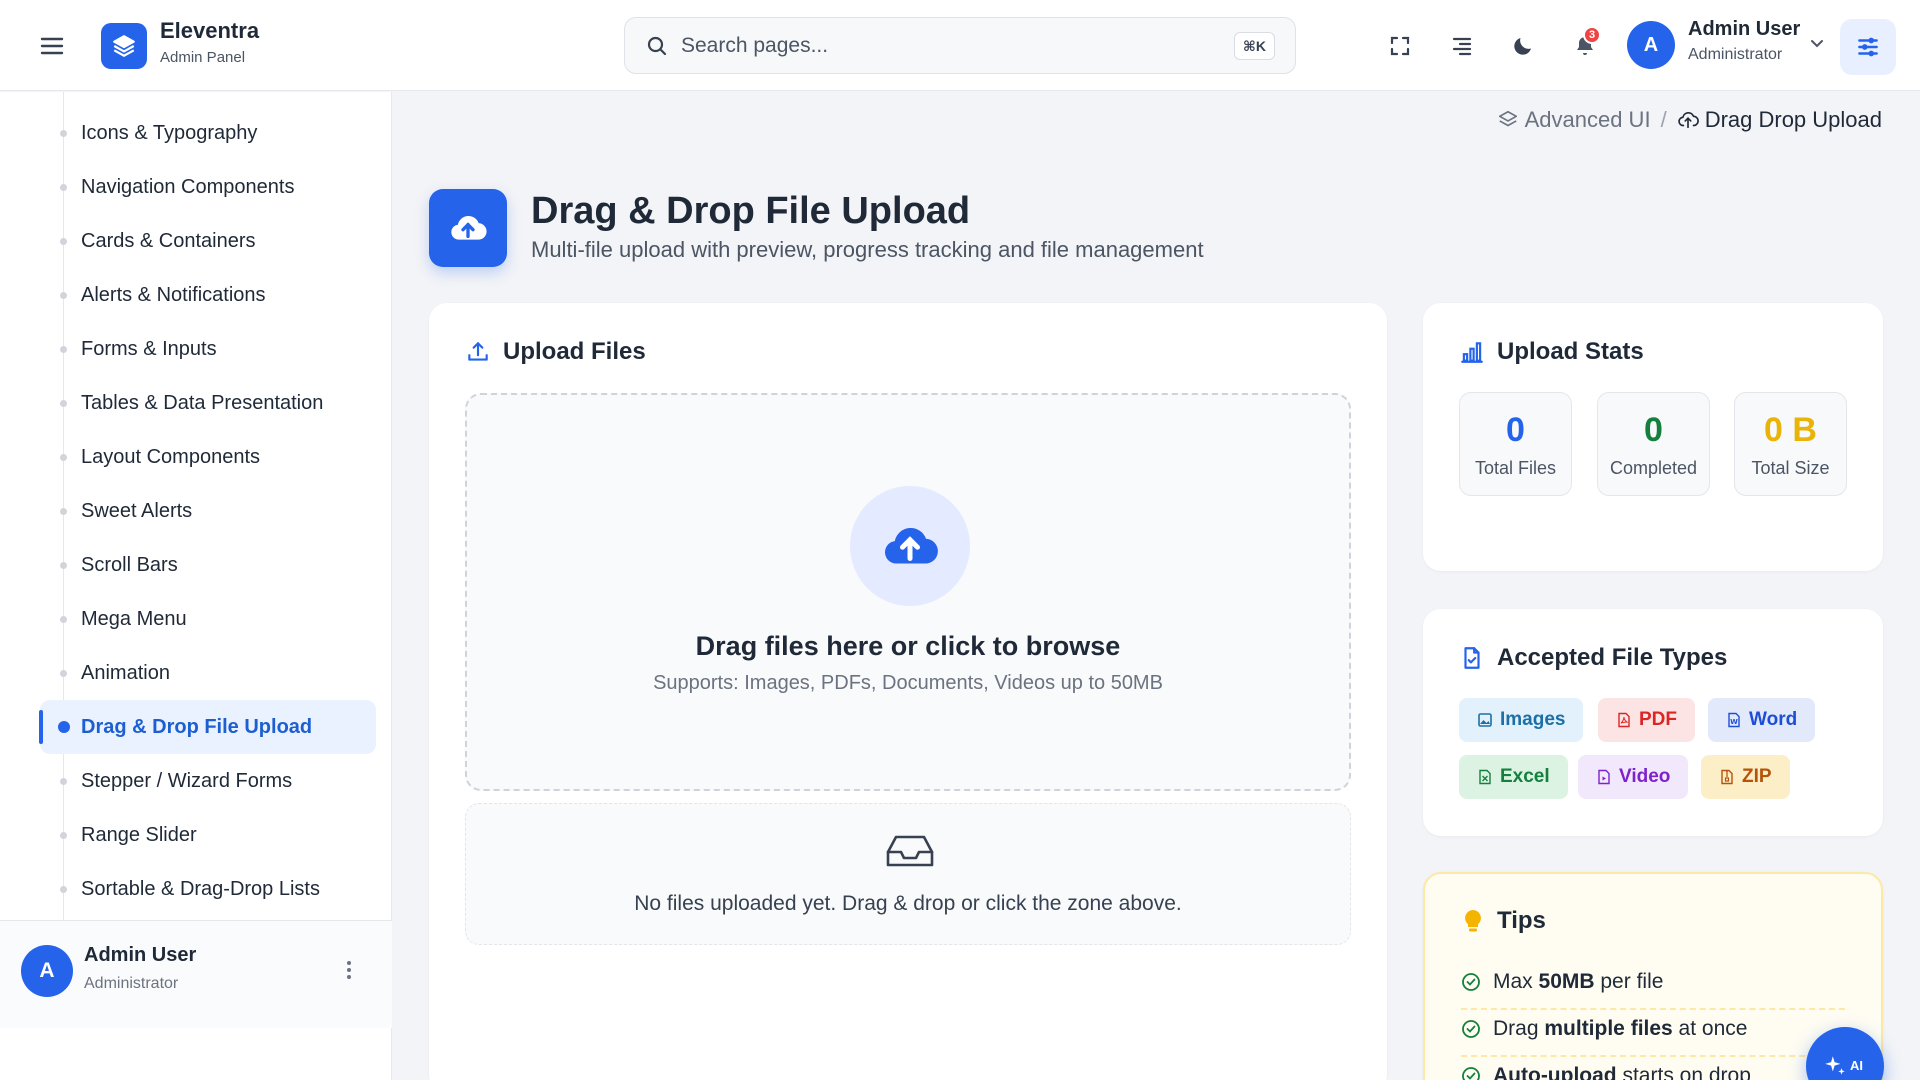 The height and width of the screenshot is (1080, 1920). I want to click on file-check-icon, so click(1472, 658).